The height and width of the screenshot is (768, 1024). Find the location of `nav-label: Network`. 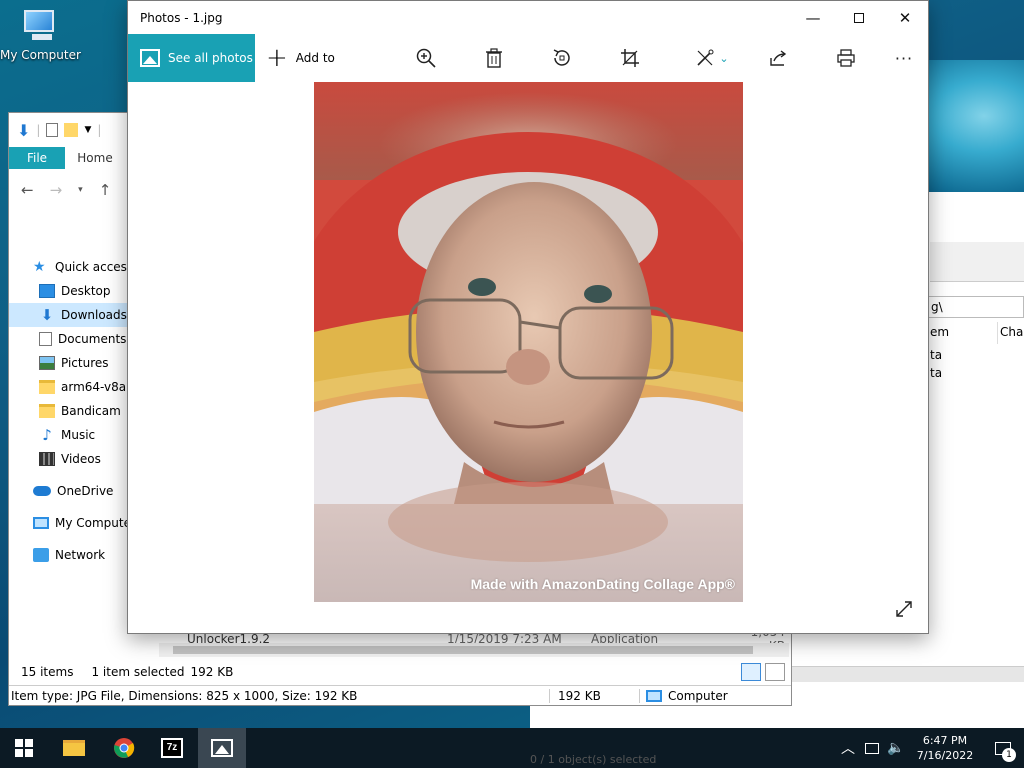

nav-label: Network is located at coordinates (80, 555).